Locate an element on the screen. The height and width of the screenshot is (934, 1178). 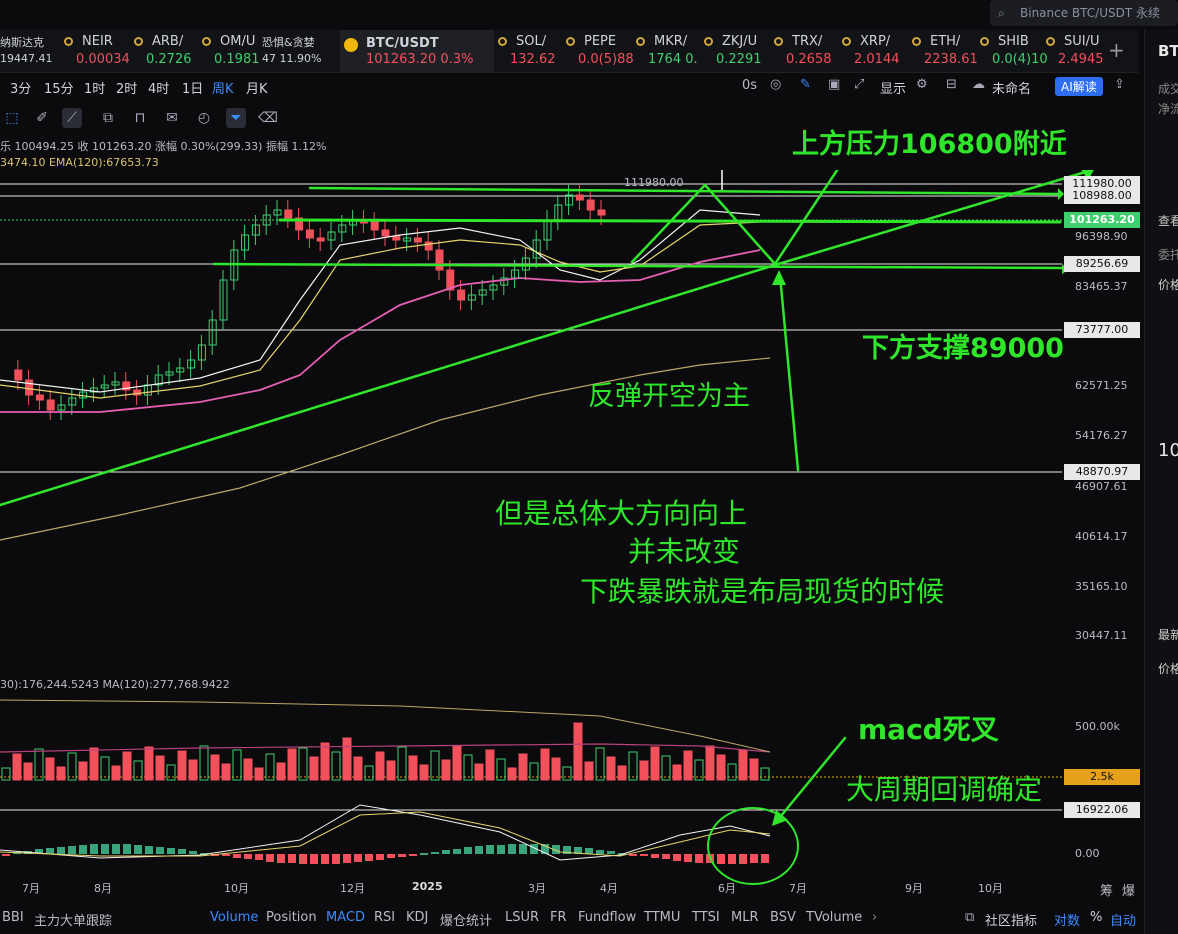
lock-icon: ⊓ is located at coordinates (140, 118).